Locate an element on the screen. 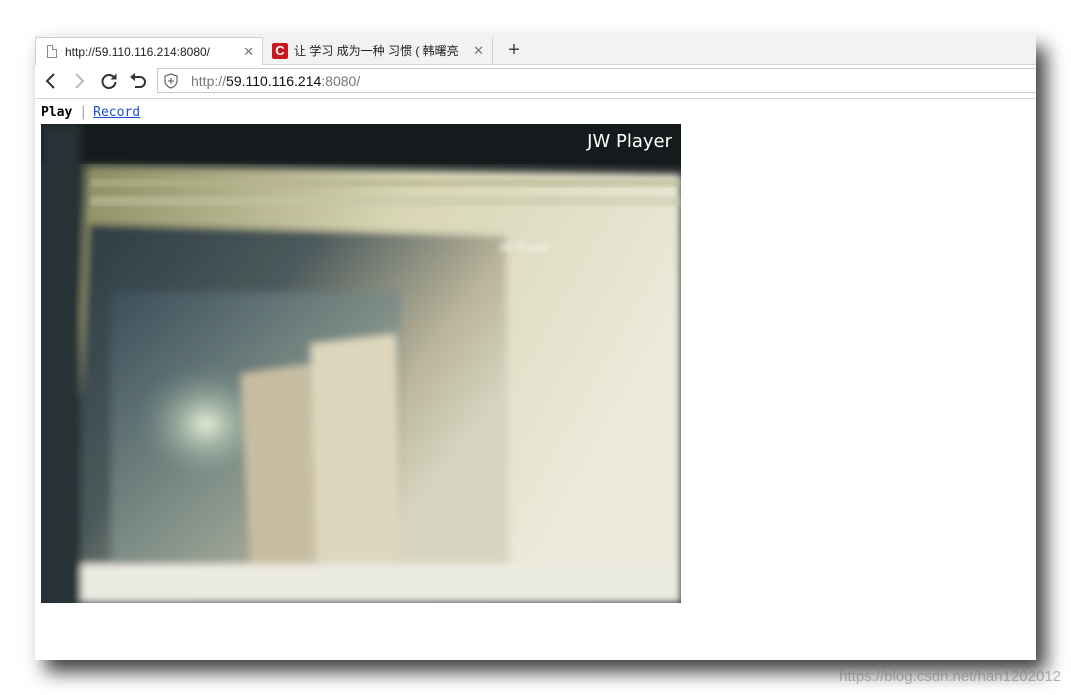 The width and height of the screenshot is (1071, 695). url-rest: :8080/ is located at coordinates (341, 80).